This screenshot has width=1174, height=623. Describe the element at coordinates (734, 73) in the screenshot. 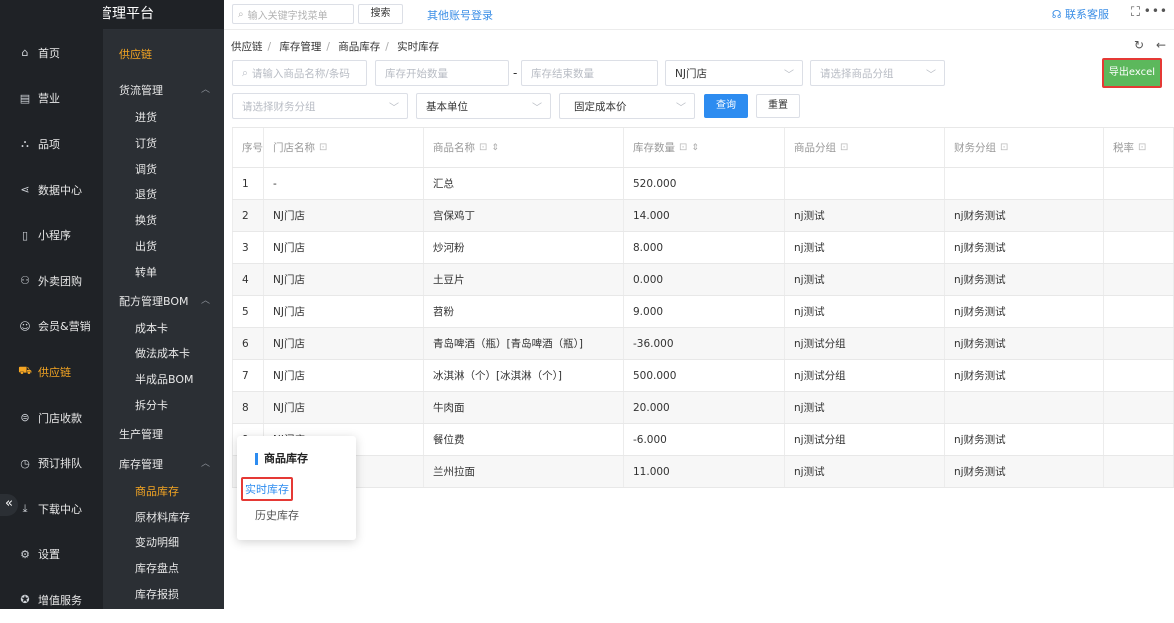

I see `store-select: NJ门店 ﹀` at that location.